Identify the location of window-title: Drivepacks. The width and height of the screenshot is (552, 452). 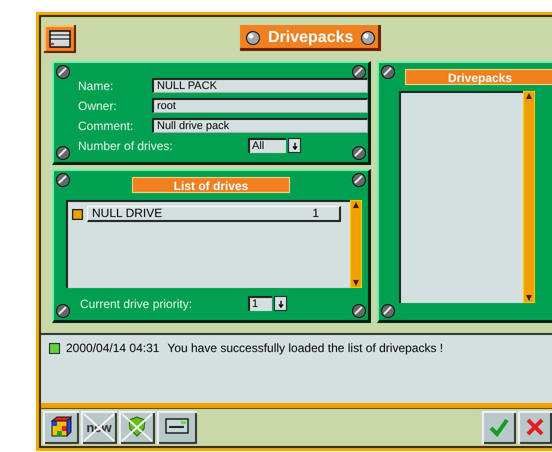
(311, 38).